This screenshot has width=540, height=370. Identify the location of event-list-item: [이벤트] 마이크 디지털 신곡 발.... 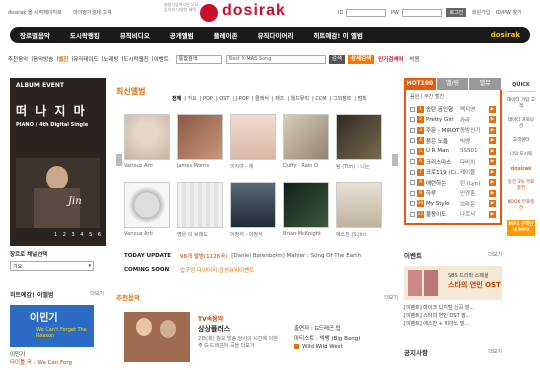
(453, 308).